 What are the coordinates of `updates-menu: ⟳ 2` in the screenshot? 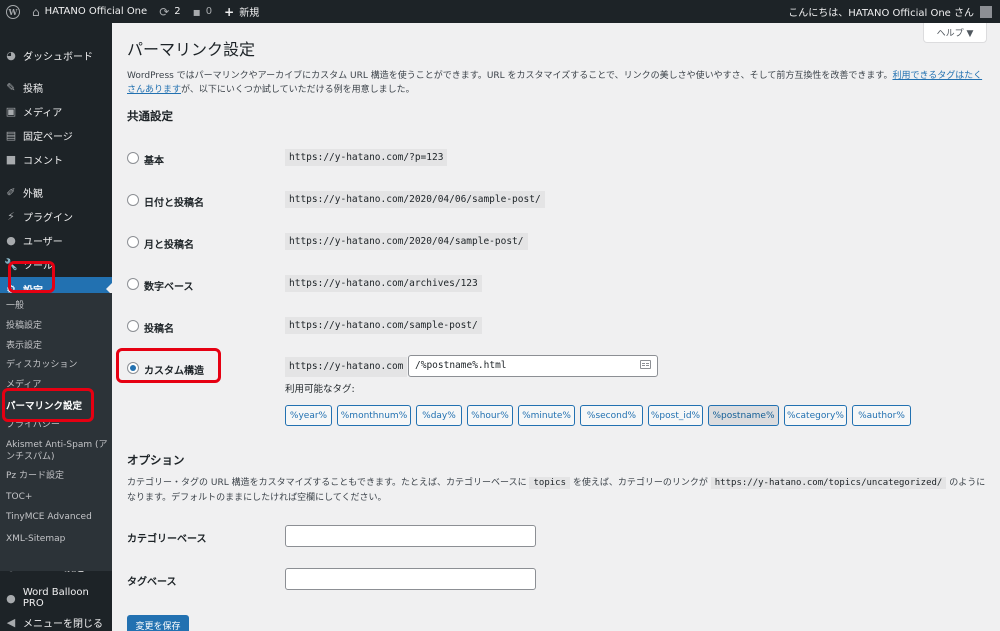 It's located at (169, 11).